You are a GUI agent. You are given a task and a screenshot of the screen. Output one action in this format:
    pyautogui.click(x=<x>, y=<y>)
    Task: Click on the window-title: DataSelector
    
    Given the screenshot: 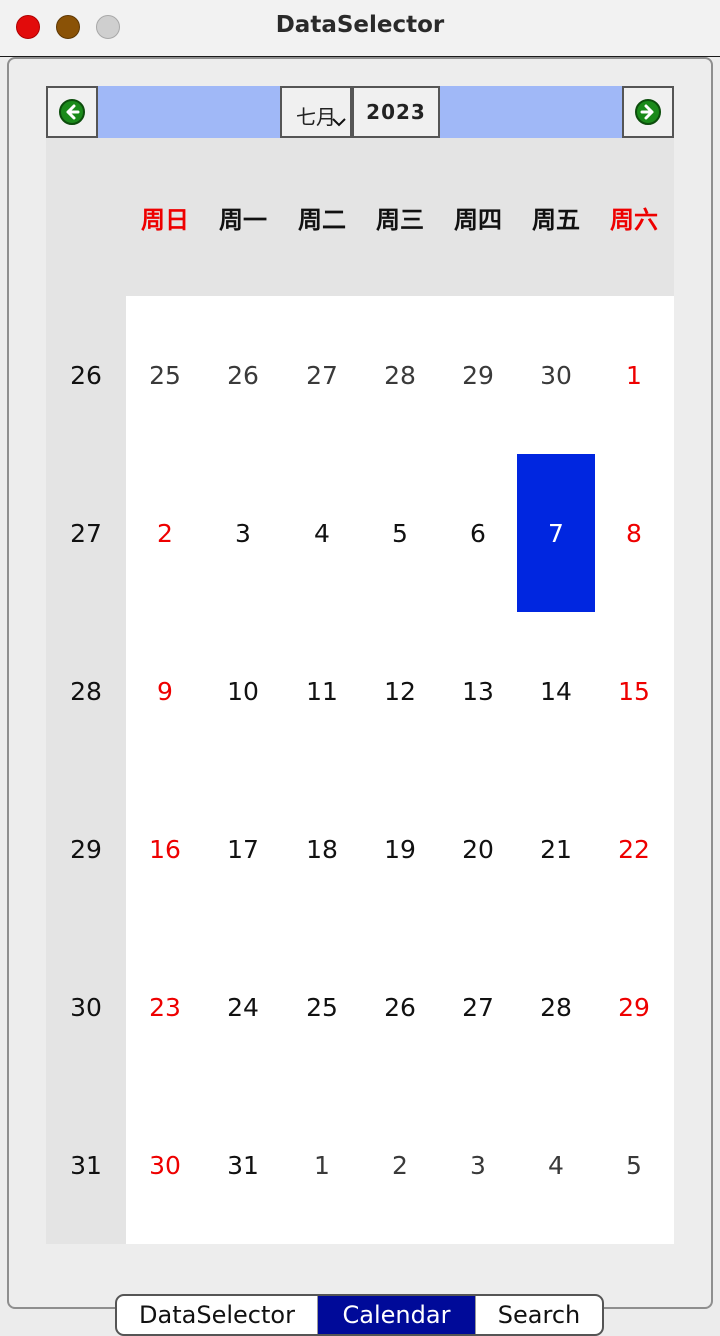 What is the action you would take?
    pyautogui.click(x=360, y=25)
    